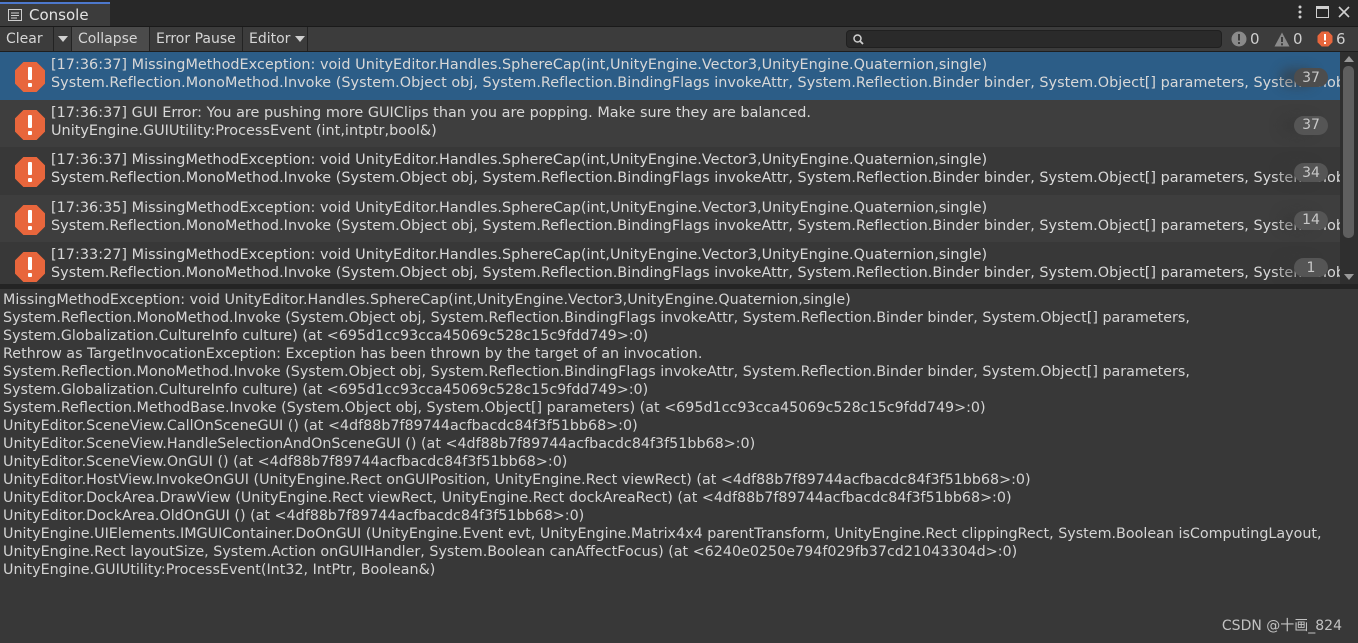  What do you see at coordinates (1041, 40) in the screenshot?
I see `search-input` at bounding box center [1041, 40].